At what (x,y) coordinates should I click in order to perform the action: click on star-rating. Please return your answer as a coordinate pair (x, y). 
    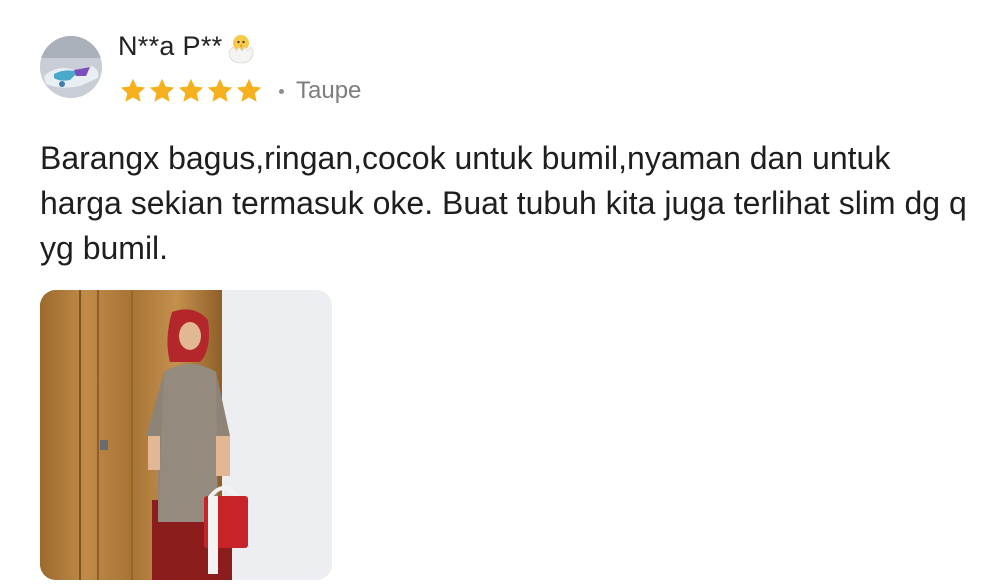
    Looking at the image, I should click on (190, 91).